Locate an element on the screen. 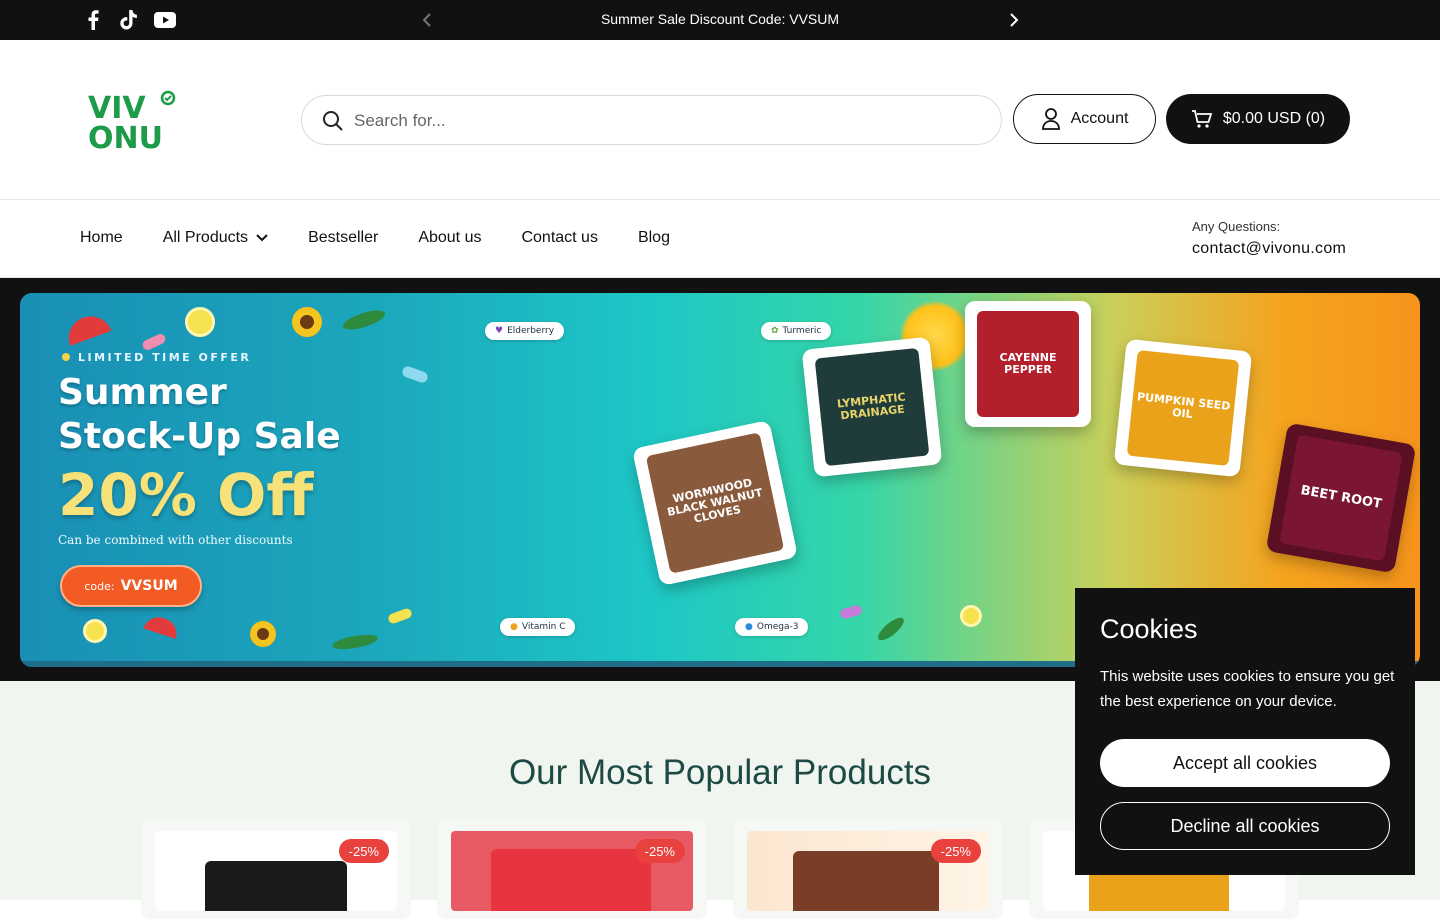  ingredient-pill: ● Vitamin C is located at coordinates (538, 627).